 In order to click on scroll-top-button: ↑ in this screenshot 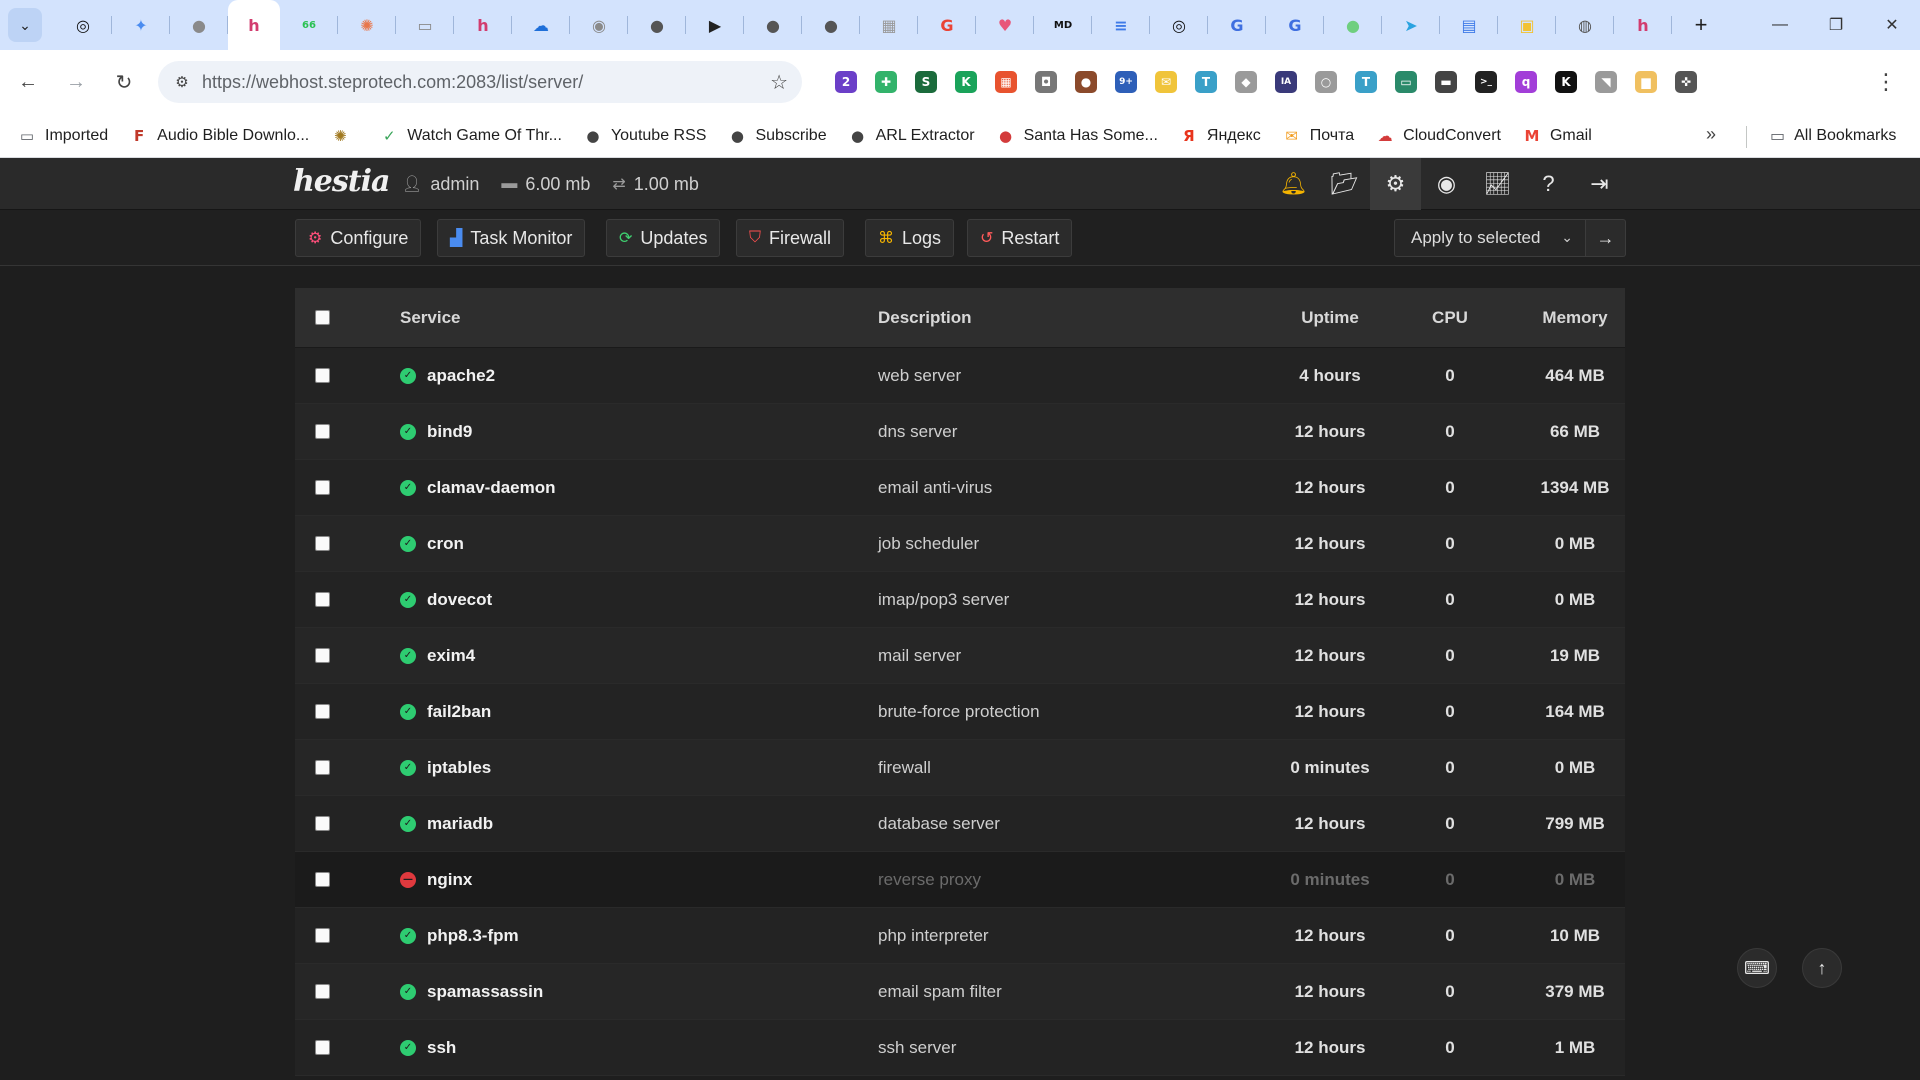, I will do `click(1822, 968)`.